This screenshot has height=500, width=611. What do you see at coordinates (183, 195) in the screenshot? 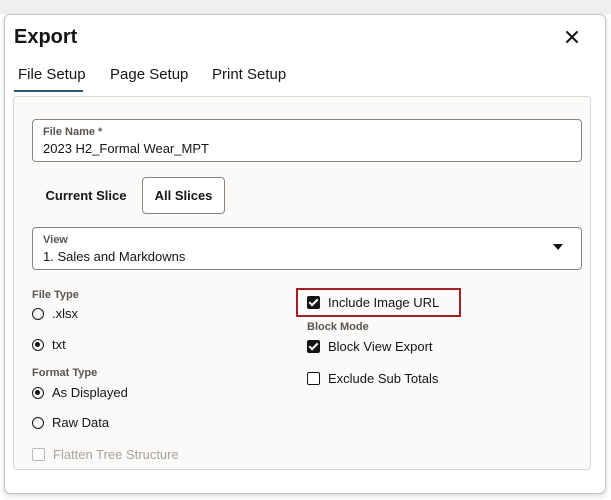
I see `all-slices-button: All Slices` at bounding box center [183, 195].